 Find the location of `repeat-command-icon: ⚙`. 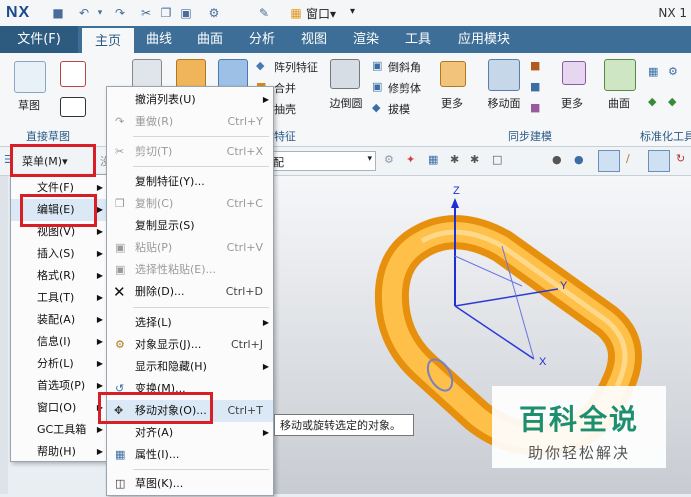

repeat-command-icon: ⚙ is located at coordinates (214, 13).